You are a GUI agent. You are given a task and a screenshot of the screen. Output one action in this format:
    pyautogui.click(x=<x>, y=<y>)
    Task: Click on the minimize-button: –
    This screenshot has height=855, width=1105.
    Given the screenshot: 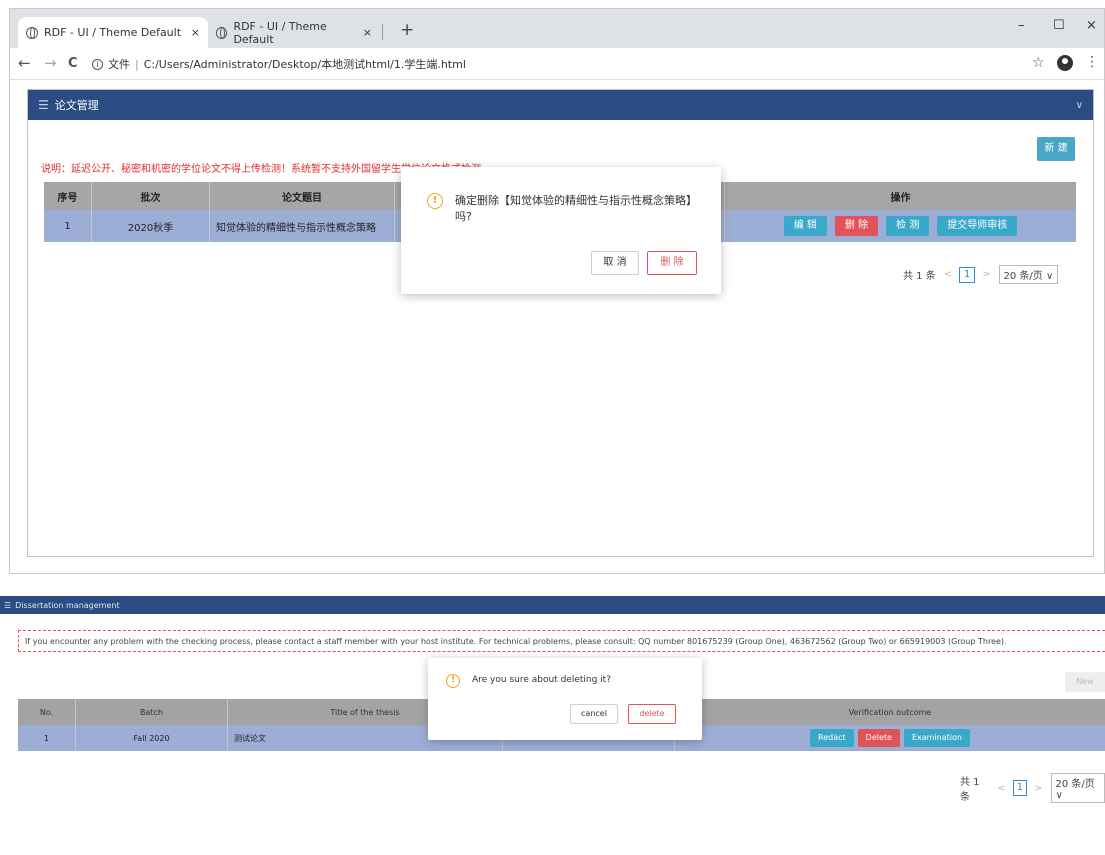 What is the action you would take?
    pyautogui.click(x=1021, y=25)
    